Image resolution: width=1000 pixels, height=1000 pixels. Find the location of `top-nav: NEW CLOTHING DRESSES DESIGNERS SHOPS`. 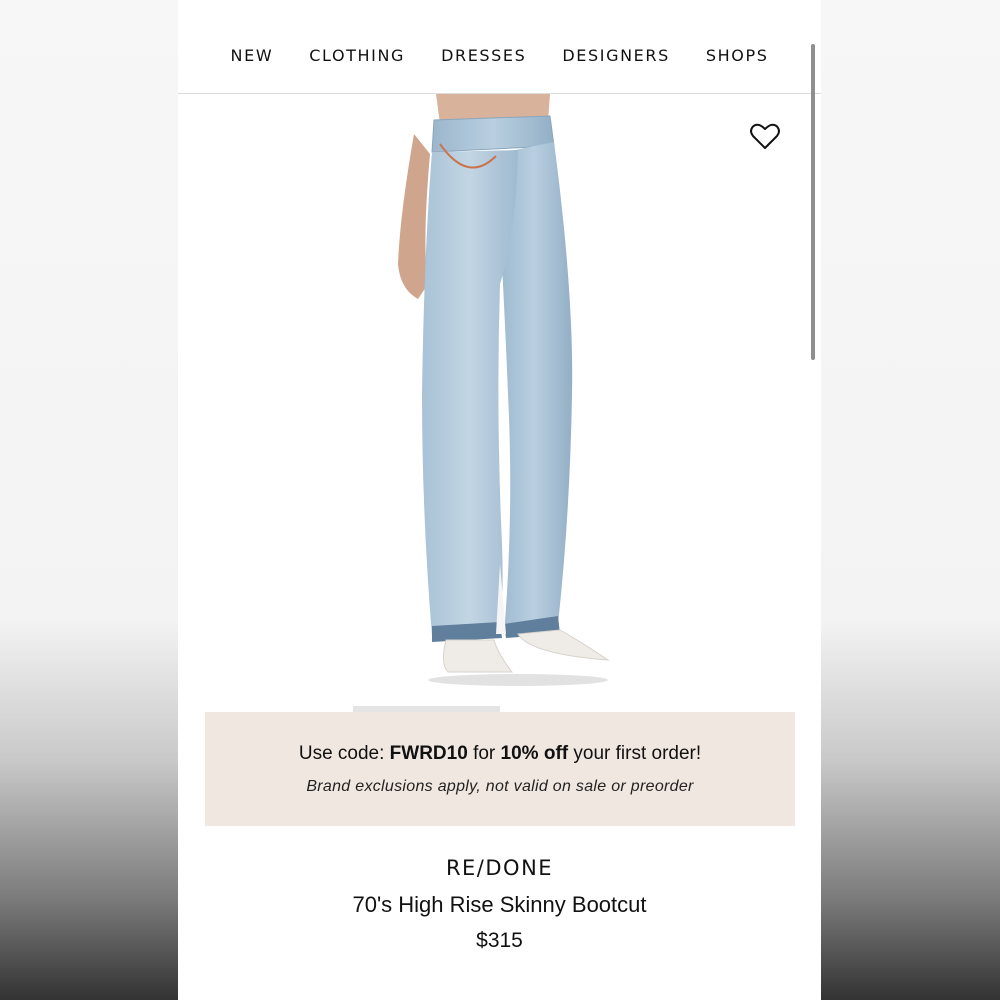

top-nav: NEW CLOTHING DRESSES DESIGNERS SHOPS is located at coordinates (499, 47).